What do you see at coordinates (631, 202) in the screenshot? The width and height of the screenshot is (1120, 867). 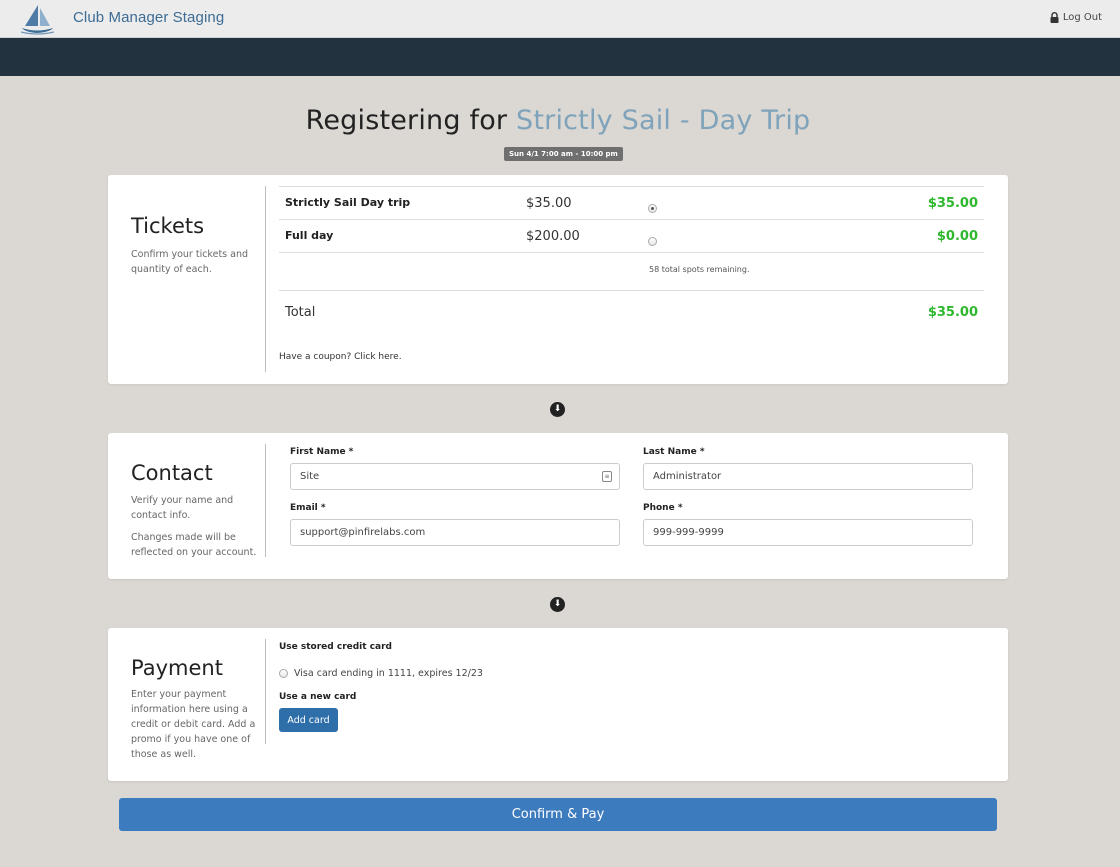 I see `ticket-row: Strictly Sail Day trip $35.00 $35.00` at bounding box center [631, 202].